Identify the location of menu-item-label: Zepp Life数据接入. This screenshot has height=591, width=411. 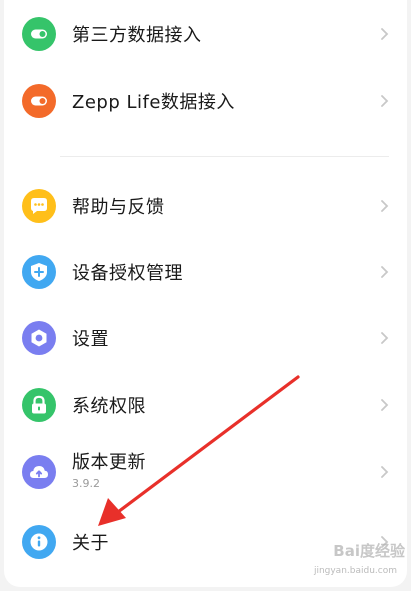
(153, 102).